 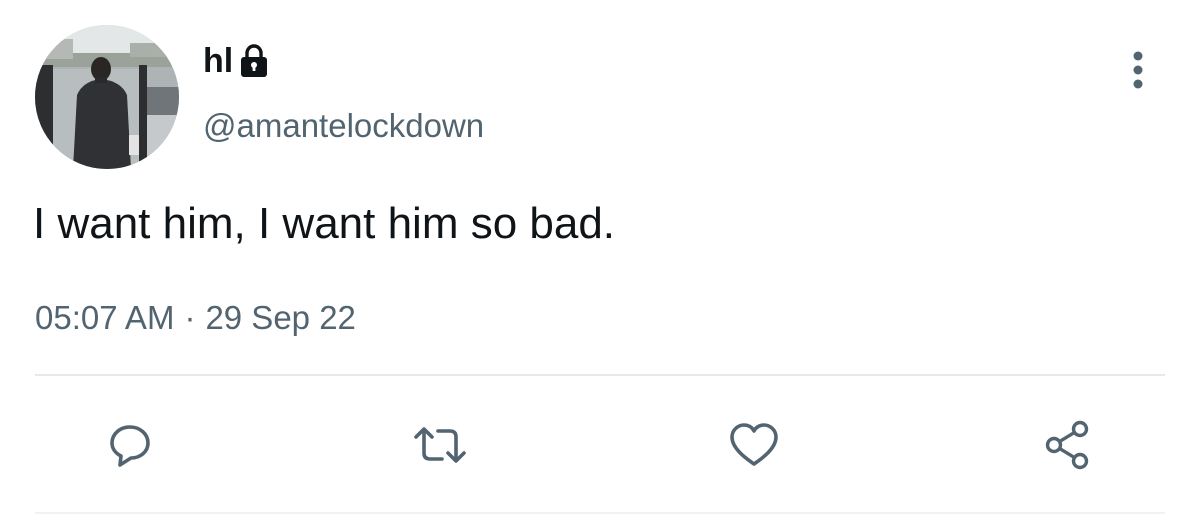 What do you see at coordinates (105, 317) in the screenshot?
I see `tweet-time: 05:07 AM` at bounding box center [105, 317].